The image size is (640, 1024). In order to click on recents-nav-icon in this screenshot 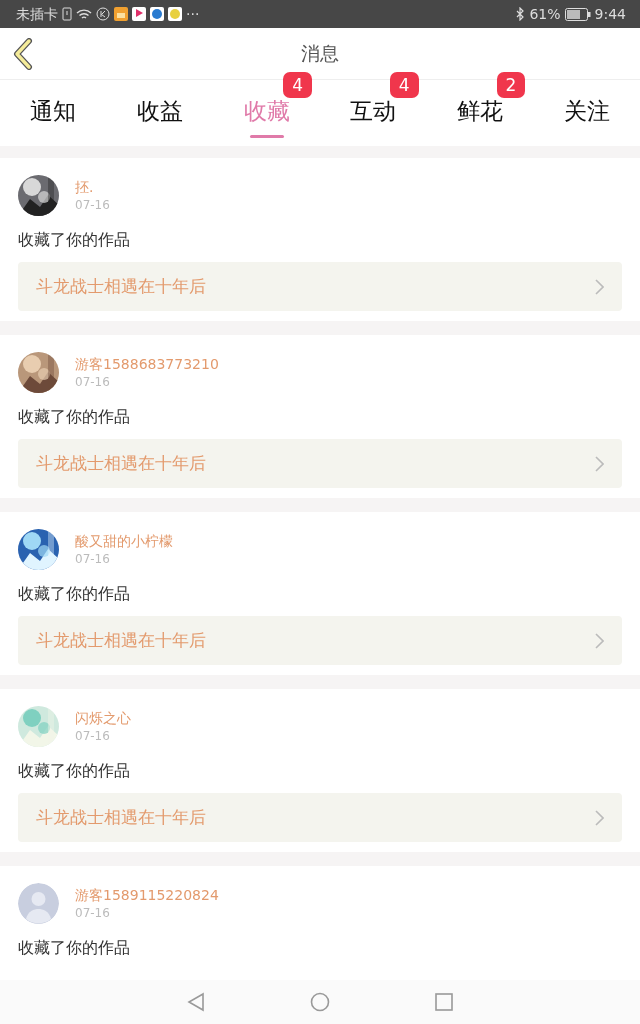, I will do `click(444, 1002)`.